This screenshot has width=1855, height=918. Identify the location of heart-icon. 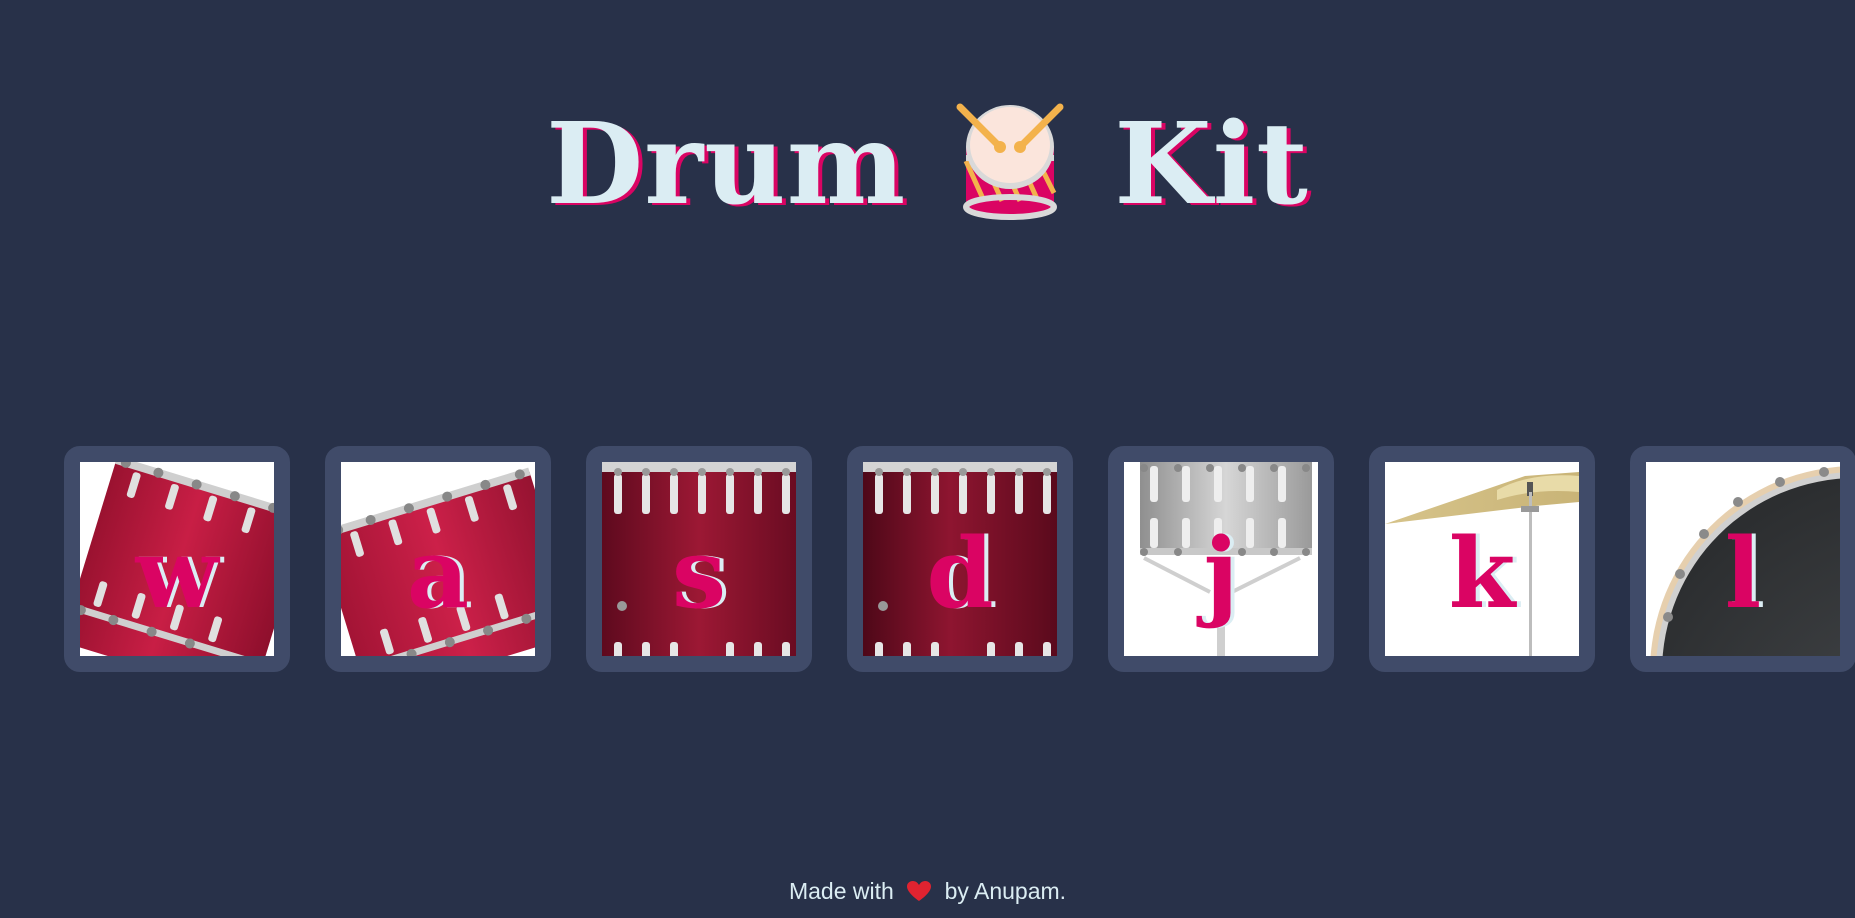
(919, 891).